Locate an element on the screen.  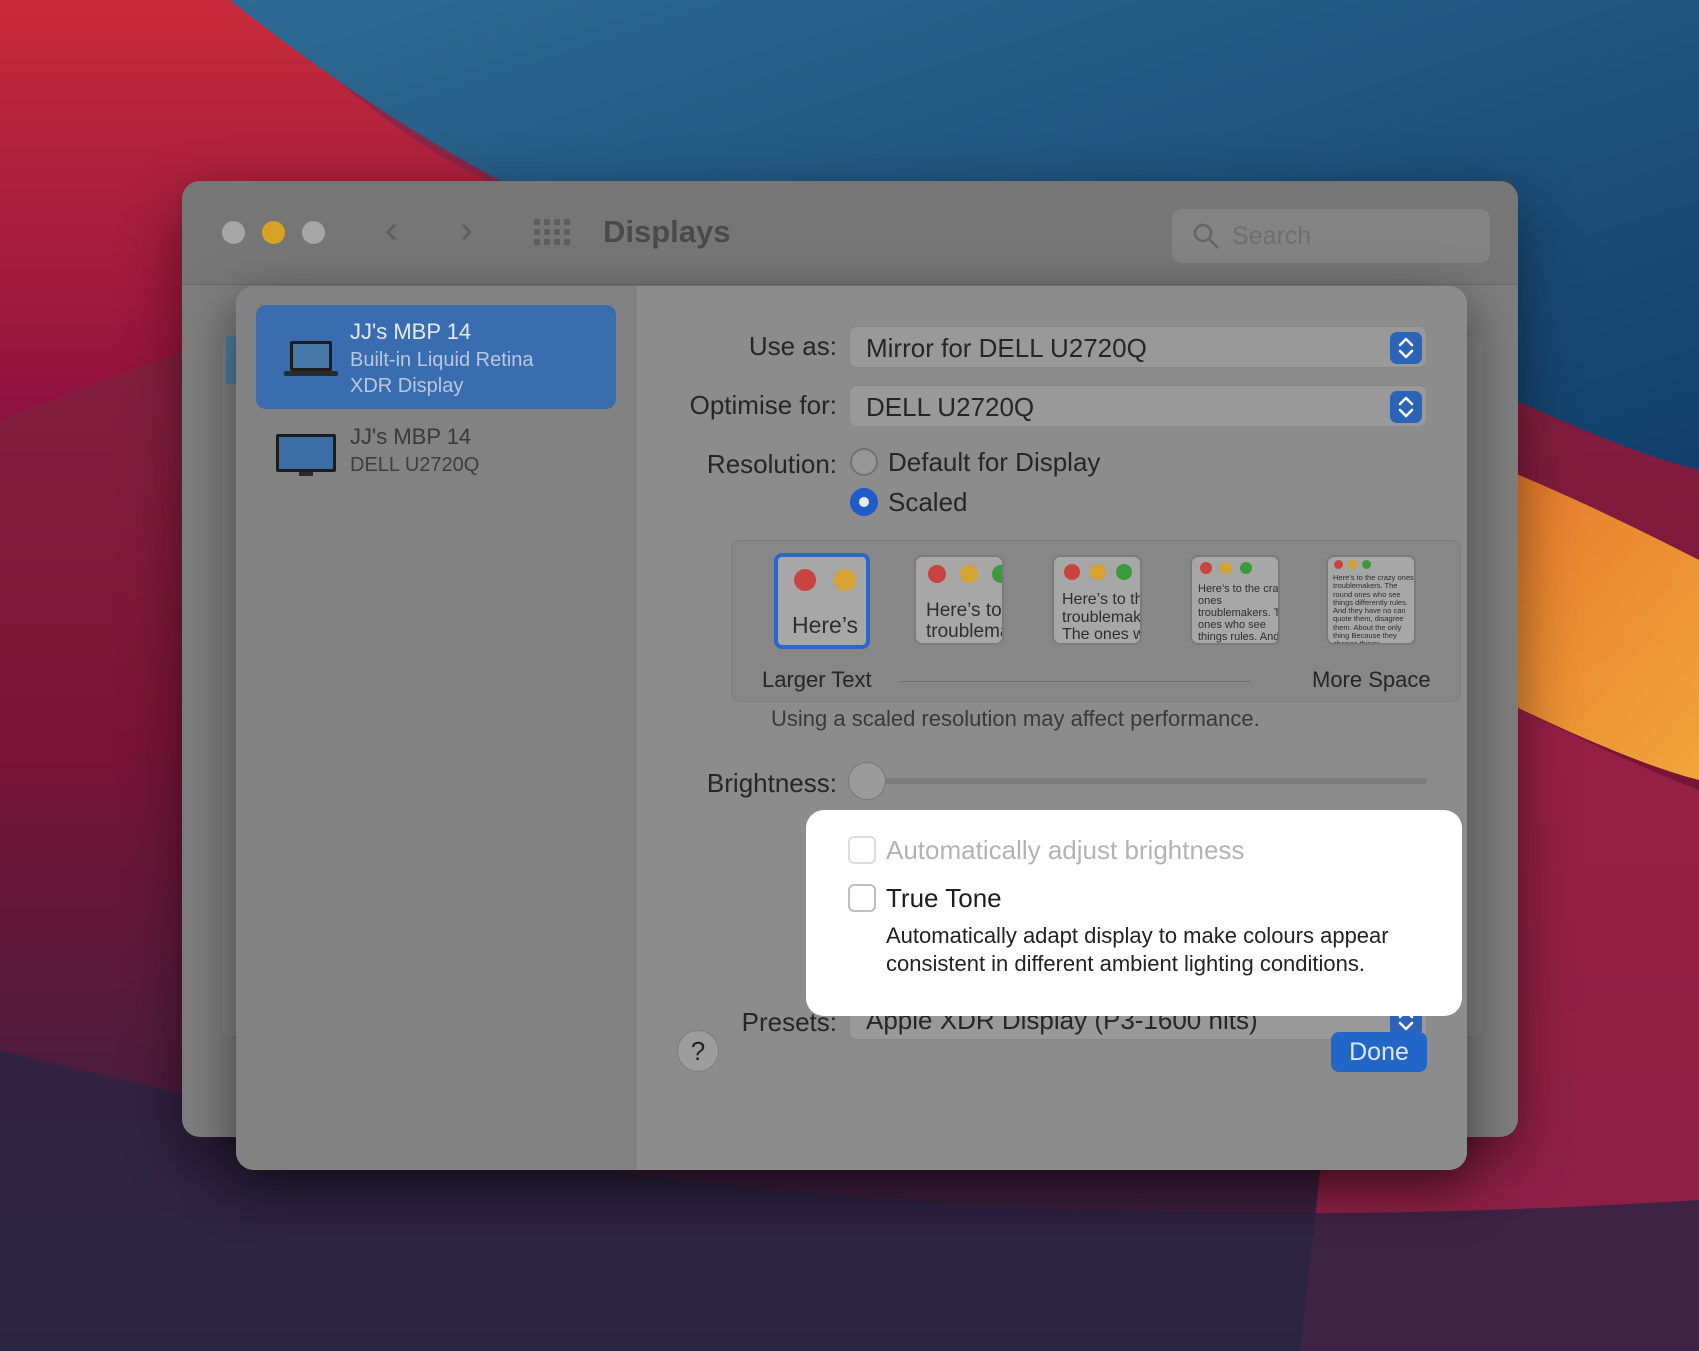
window-content-edge is located at coordinates (231, 360).